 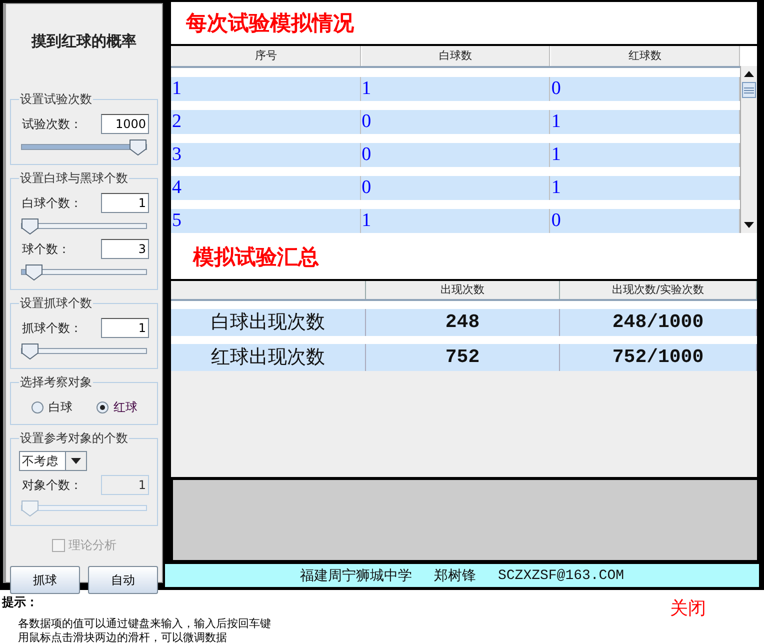 What do you see at coordinates (56, 303) in the screenshot?
I see `group-label: 设置抓球个数` at bounding box center [56, 303].